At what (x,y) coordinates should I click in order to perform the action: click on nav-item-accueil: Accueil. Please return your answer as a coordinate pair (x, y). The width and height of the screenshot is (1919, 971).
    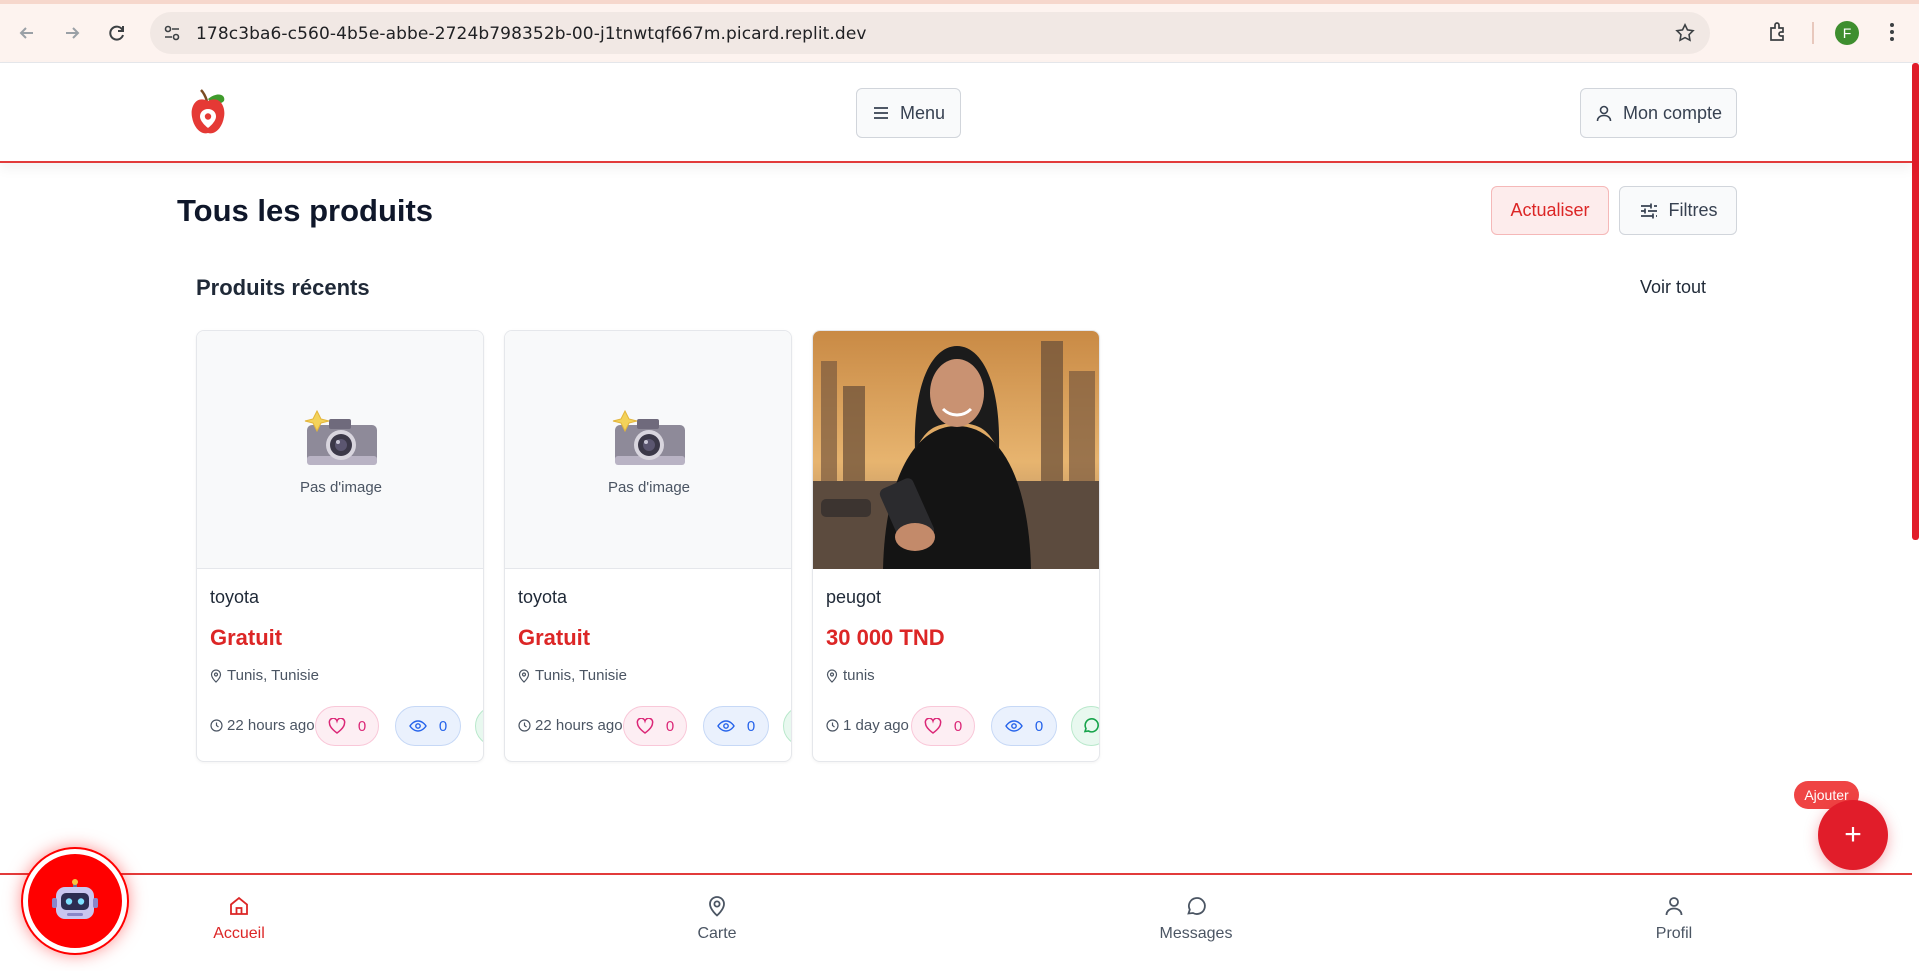
    Looking at the image, I should click on (239, 919).